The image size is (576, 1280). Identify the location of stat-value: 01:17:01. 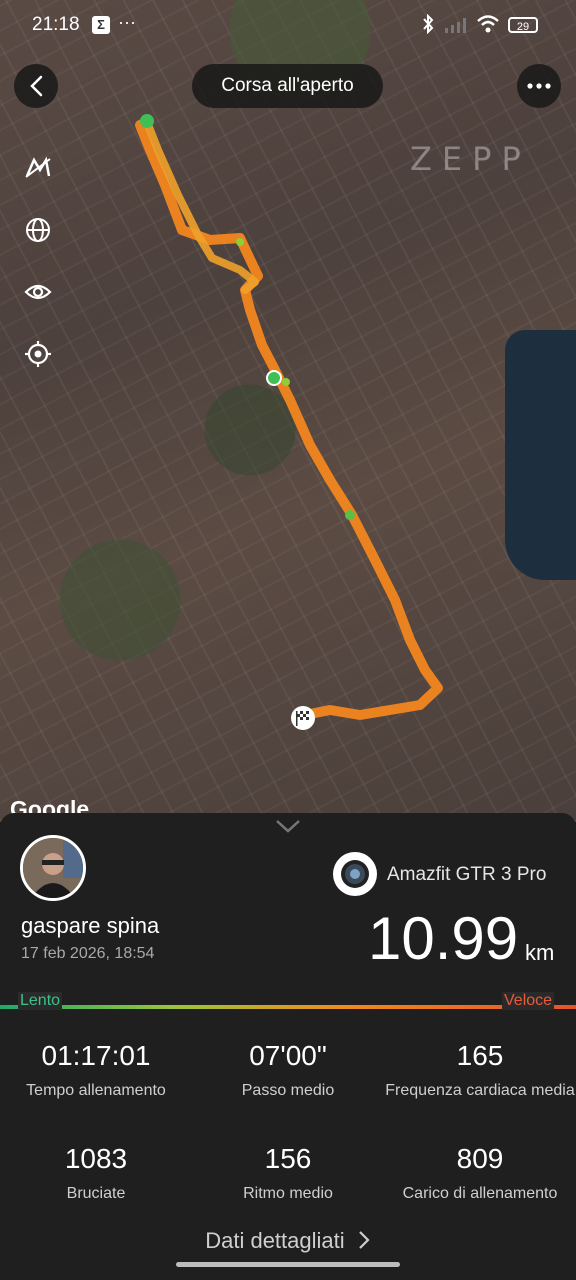
(96, 1055).